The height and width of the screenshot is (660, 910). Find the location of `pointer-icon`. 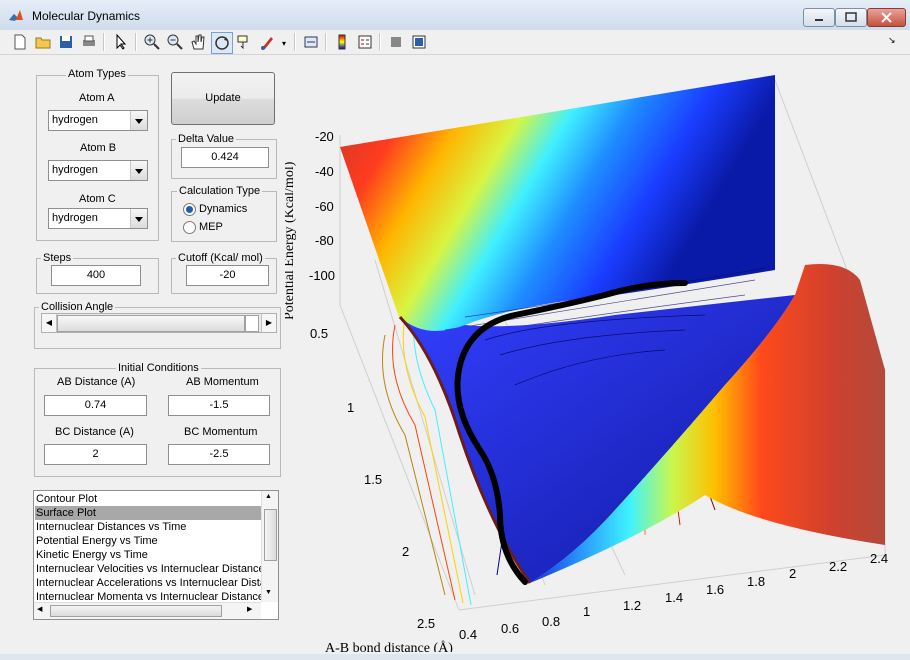

pointer-icon is located at coordinates (121, 42).